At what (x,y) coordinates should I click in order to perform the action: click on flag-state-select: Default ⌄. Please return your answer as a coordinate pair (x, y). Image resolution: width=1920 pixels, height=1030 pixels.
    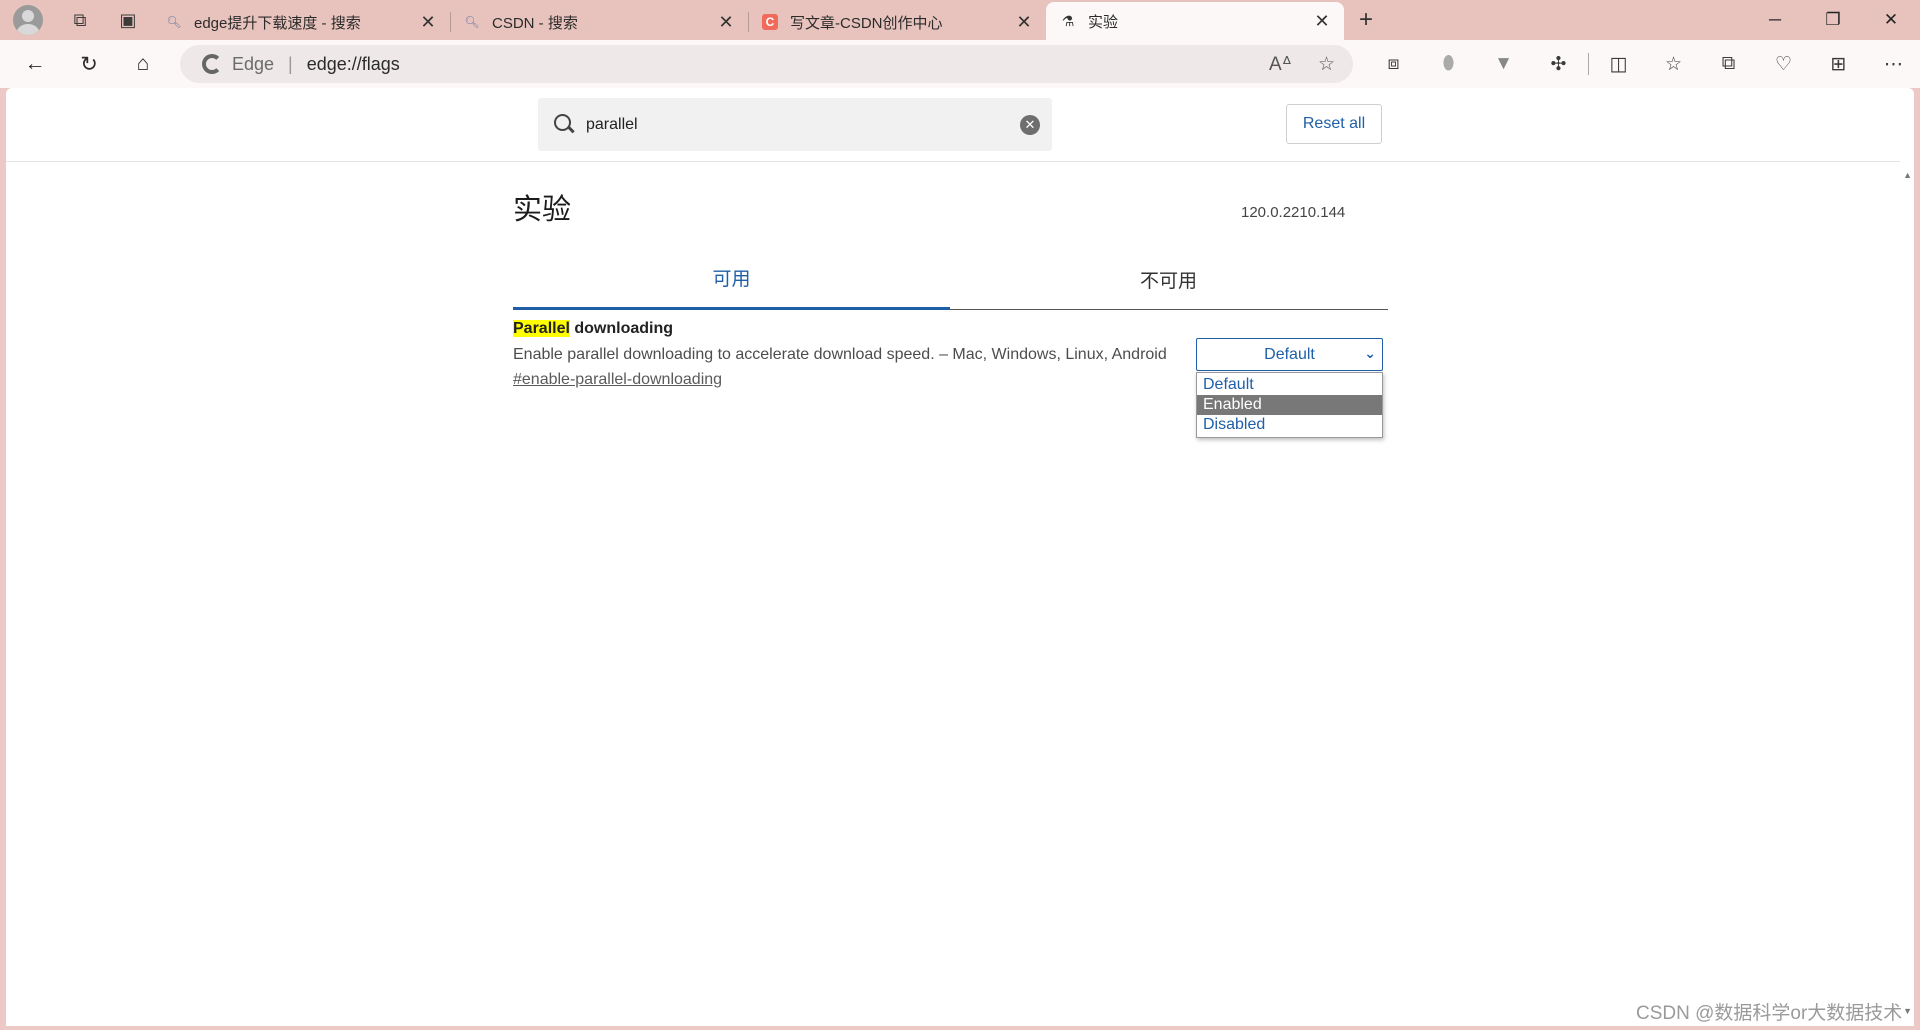
    Looking at the image, I should click on (1289, 354).